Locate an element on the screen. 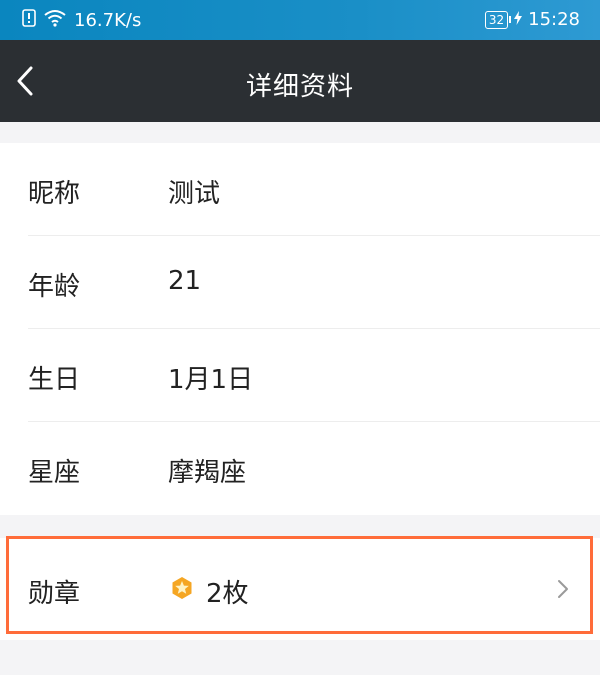 The height and width of the screenshot is (675, 600). row-zodiac: 星座 摩羯座 is located at coordinates (300, 468).